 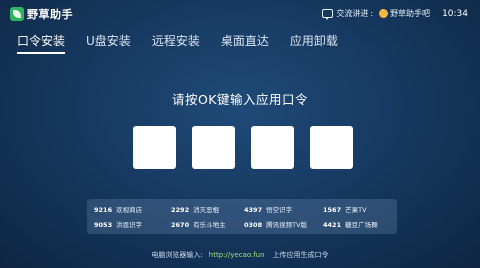 I want to click on code-entry: 0308 腾讯视频TV版, so click(x=275, y=224).